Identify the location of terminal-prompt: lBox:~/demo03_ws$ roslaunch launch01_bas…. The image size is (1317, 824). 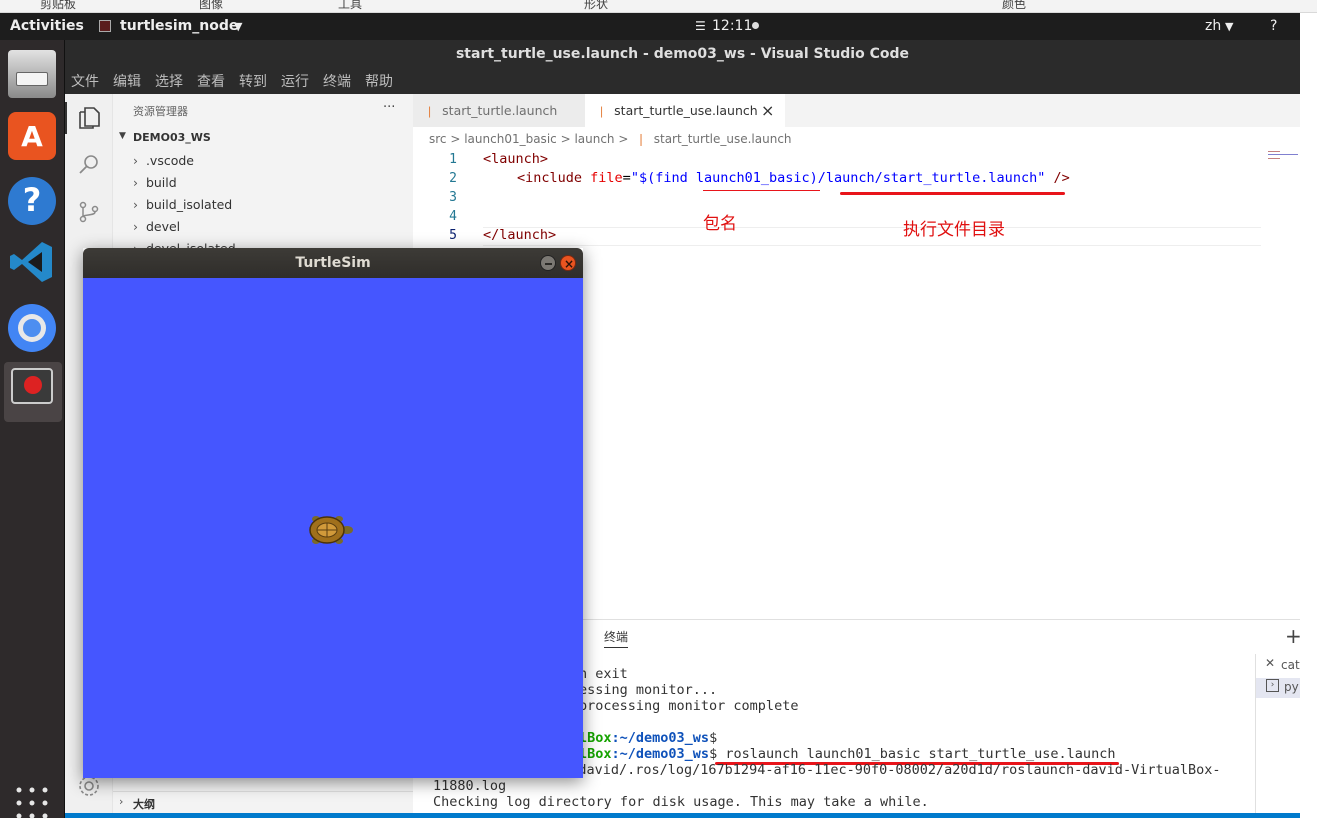
(847, 754).